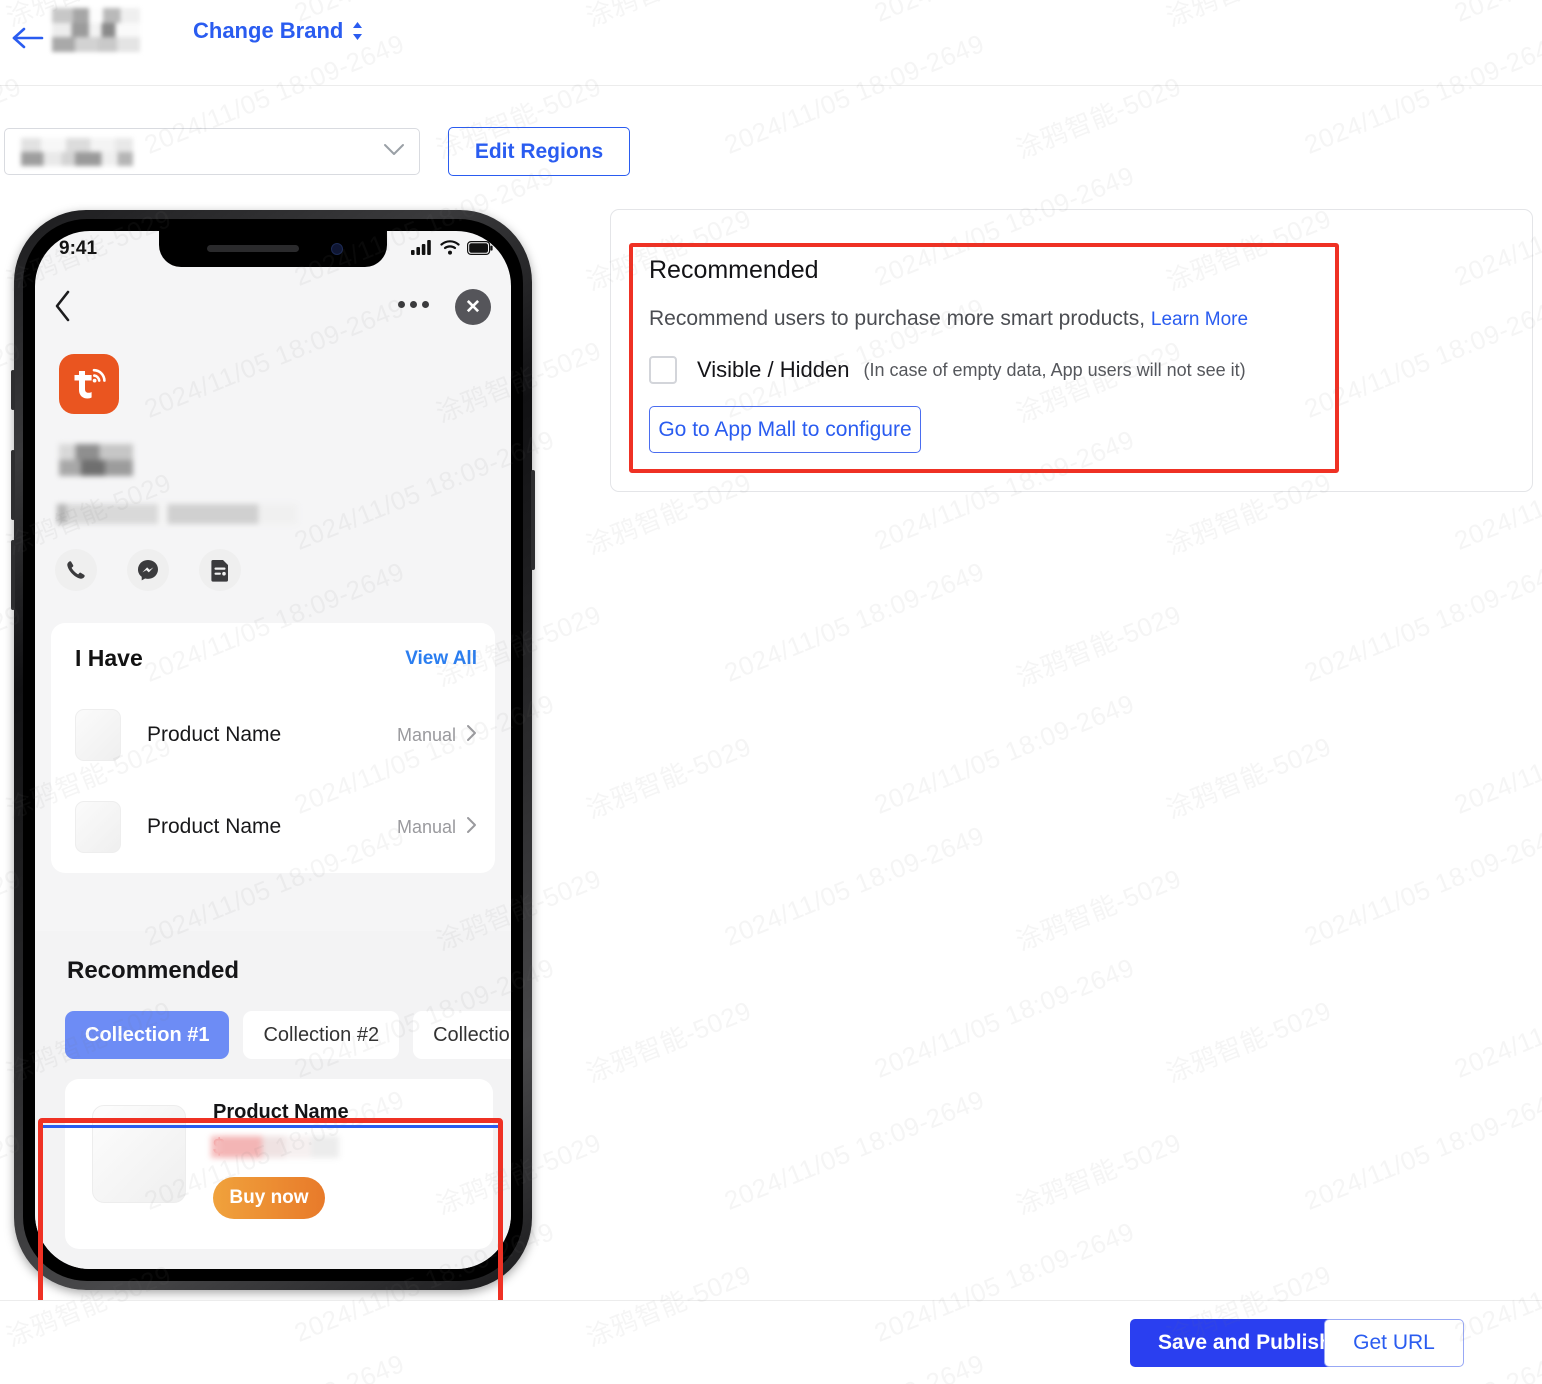 The height and width of the screenshot is (1384, 1542). Describe the element at coordinates (785, 429) in the screenshot. I see `go-to-app-mall-button: Go to App Mall to configure` at that location.